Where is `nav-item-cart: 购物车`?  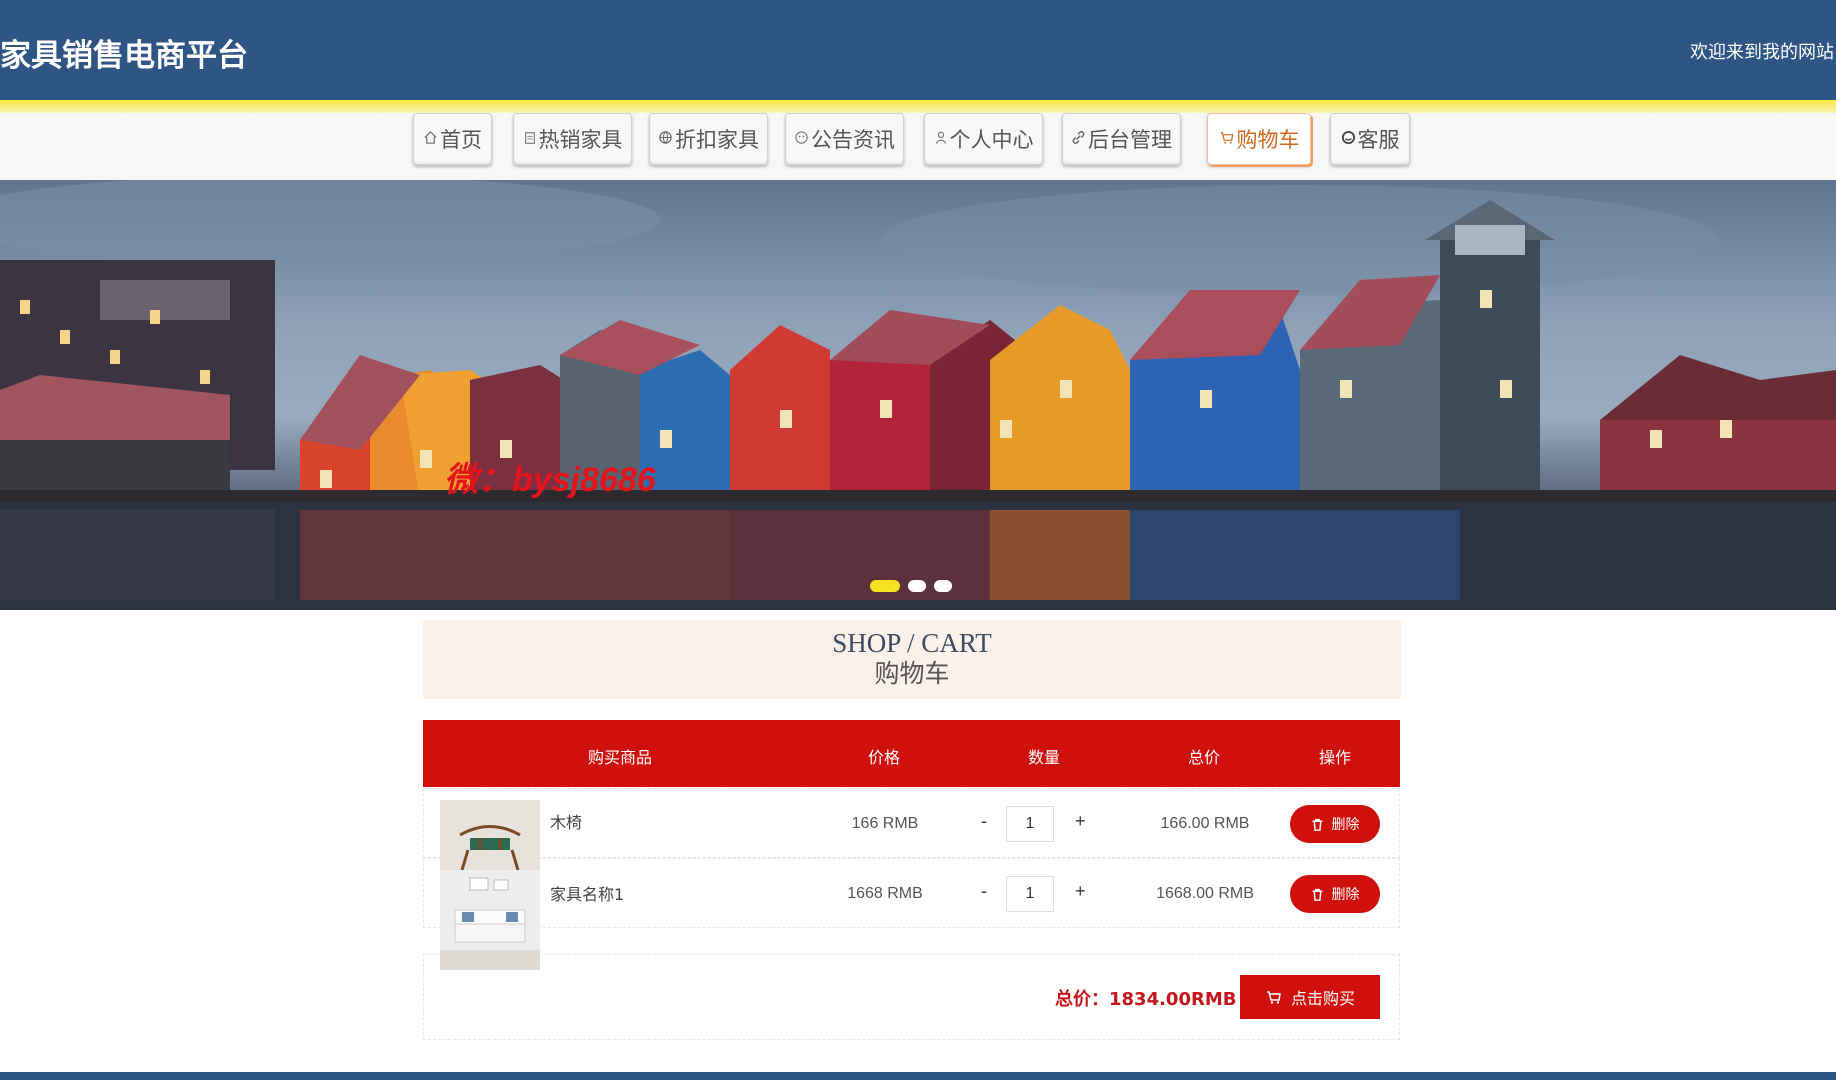
nav-item-cart: 购物车 is located at coordinates (1259, 139).